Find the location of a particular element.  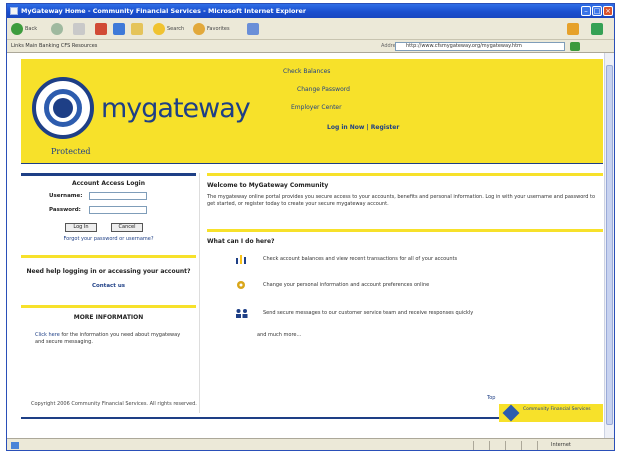

cfs-badge: Community Financial Services is located at coordinates (551, 413).